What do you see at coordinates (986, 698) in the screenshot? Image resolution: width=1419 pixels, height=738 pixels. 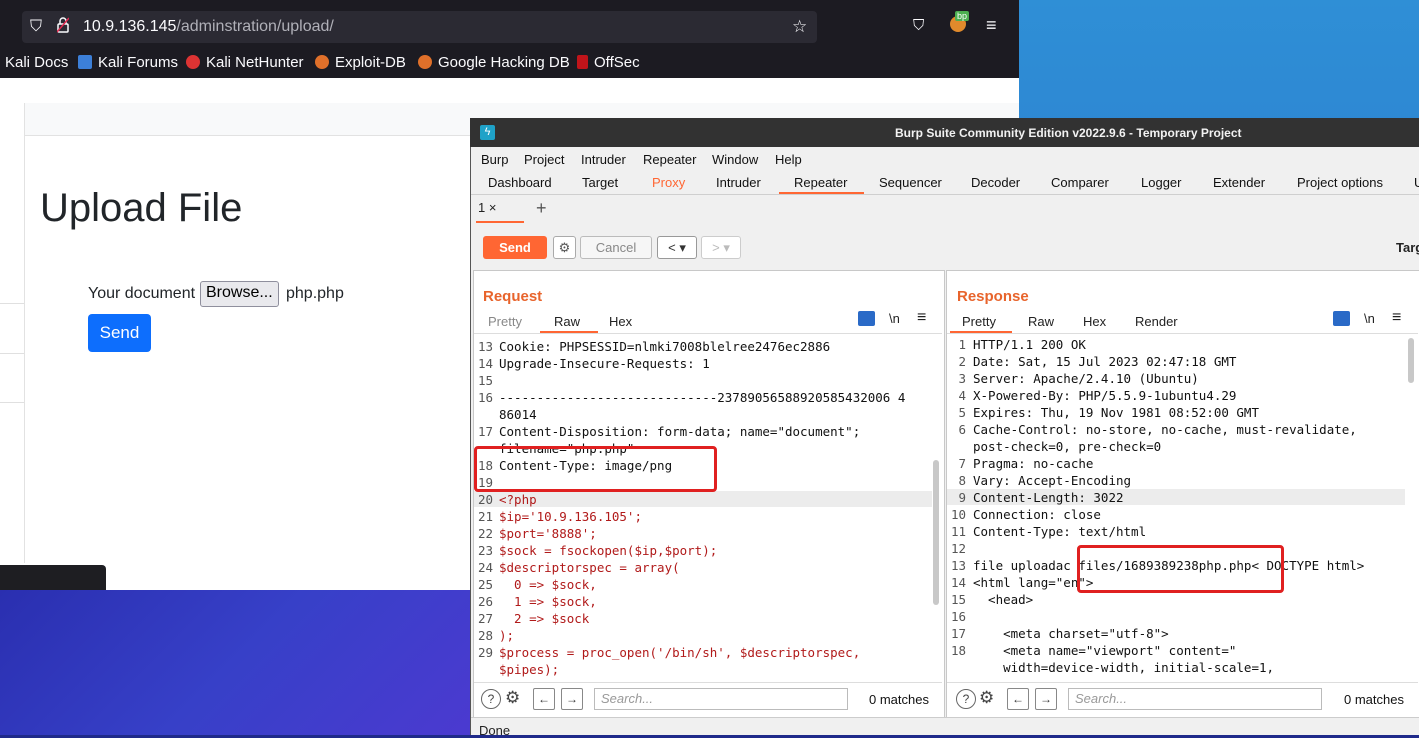 I see `response-search-settings-icon: ⚙` at bounding box center [986, 698].